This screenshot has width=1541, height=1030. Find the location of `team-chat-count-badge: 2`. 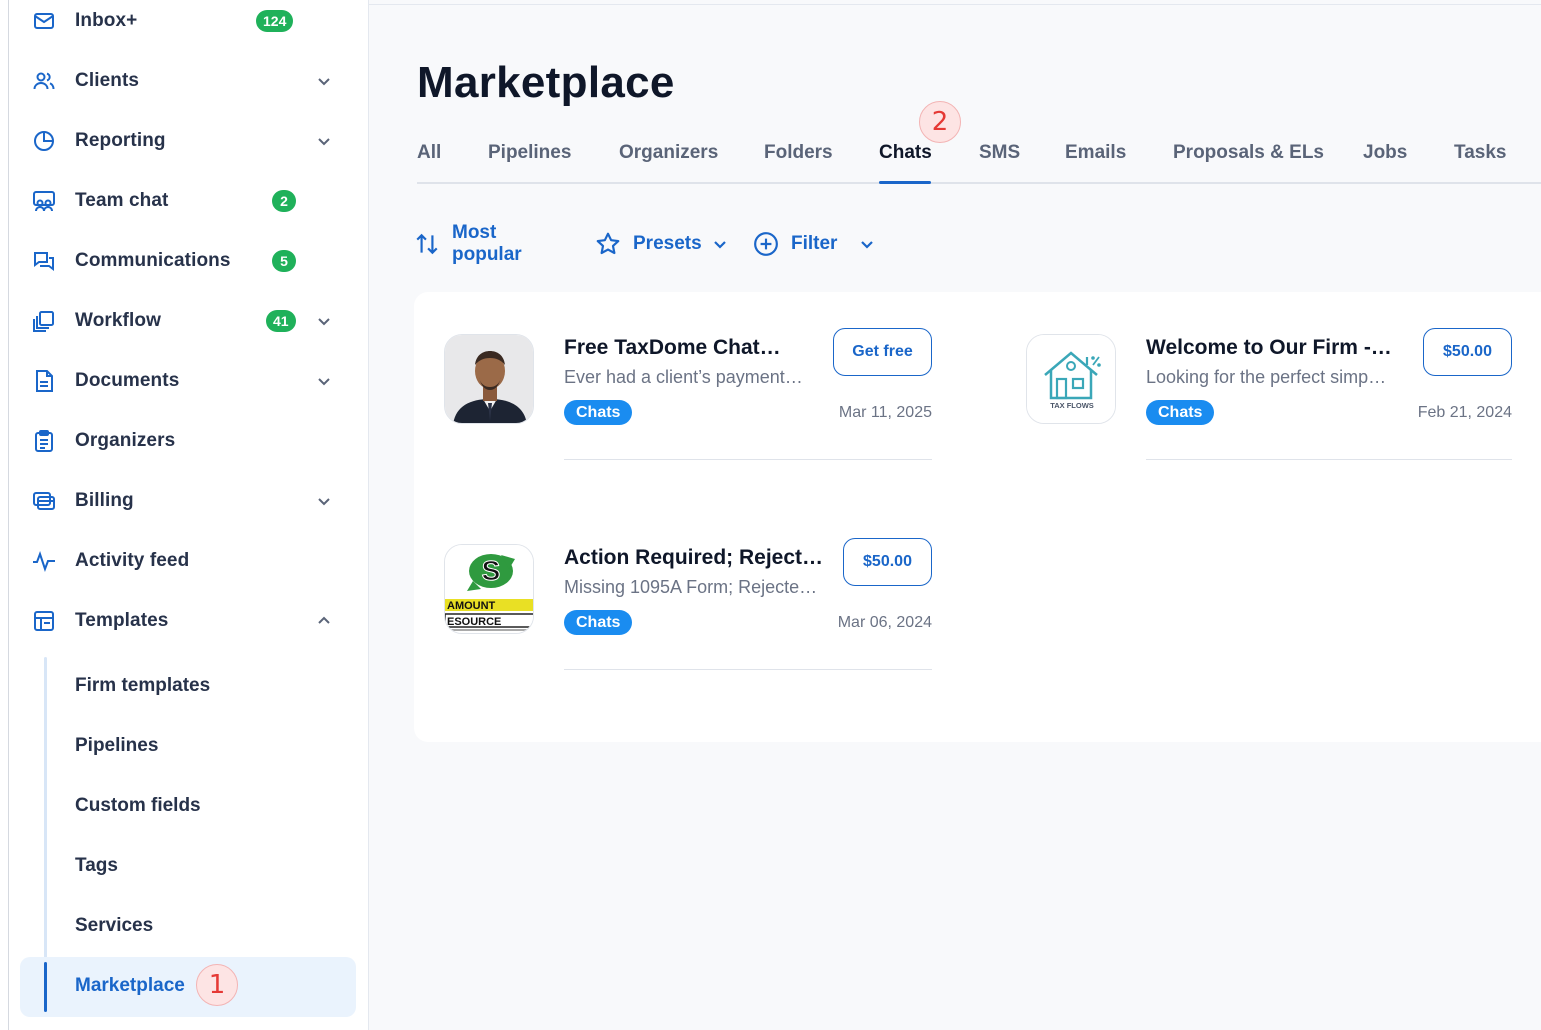

team-chat-count-badge: 2 is located at coordinates (284, 201).